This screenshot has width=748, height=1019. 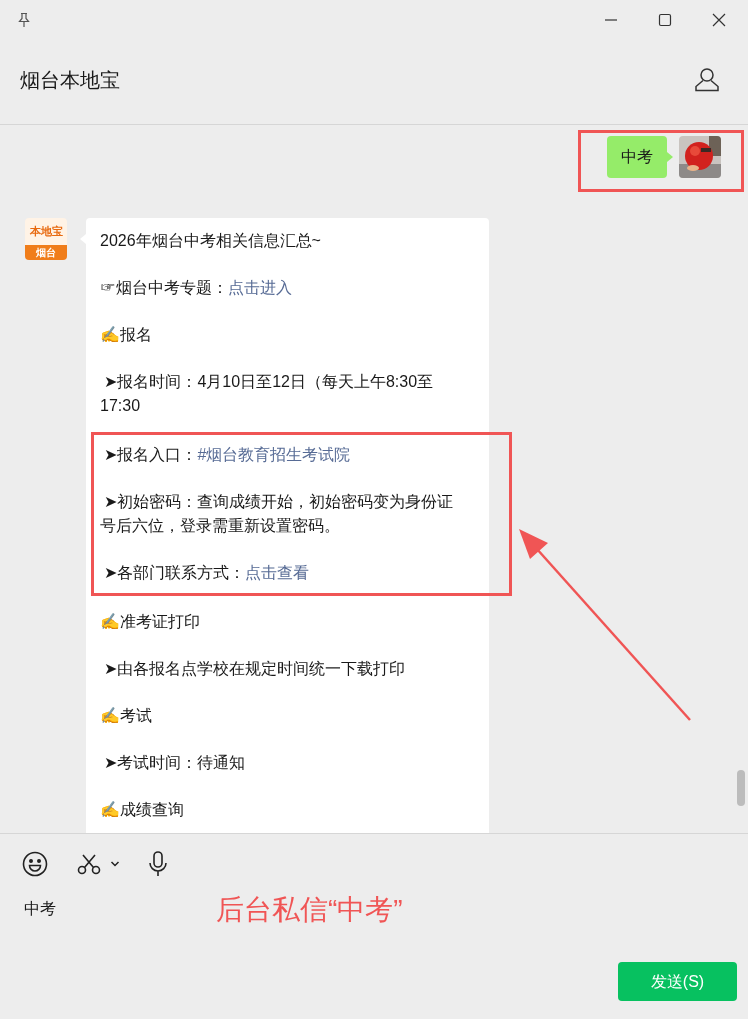 What do you see at coordinates (277, 572) in the screenshot?
I see `message-link: 点击查看` at bounding box center [277, 572].